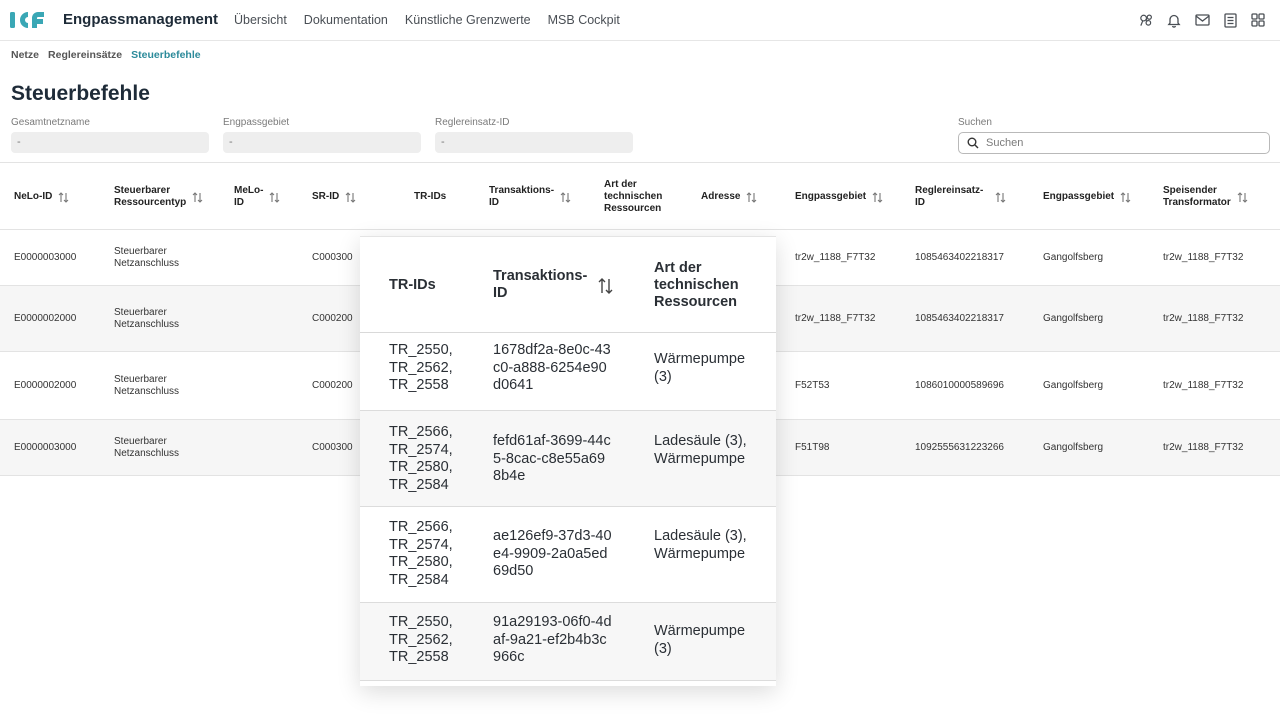  I want to click on network-icon, so click(1146, 20).